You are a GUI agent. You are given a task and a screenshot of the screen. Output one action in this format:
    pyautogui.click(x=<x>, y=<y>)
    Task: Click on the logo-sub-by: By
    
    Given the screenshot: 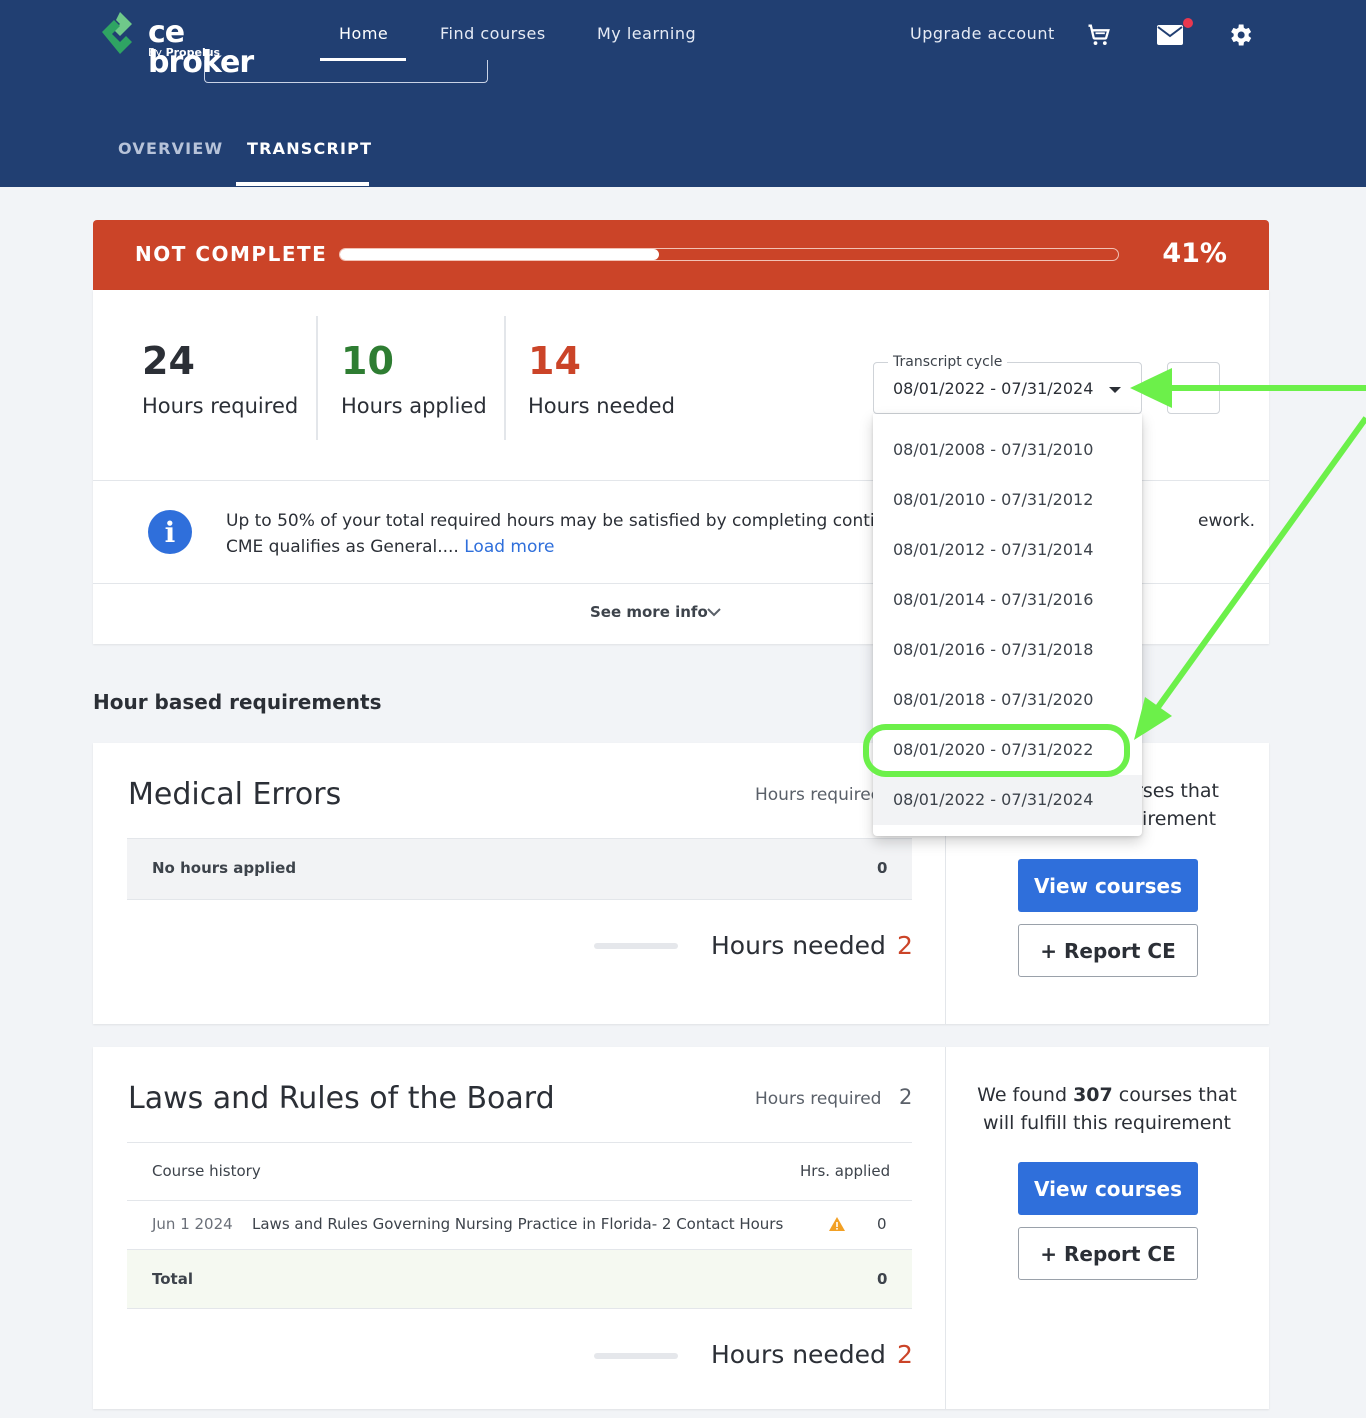 What is the action you would take?
    pyautogui.click(x=155, y=52)
    